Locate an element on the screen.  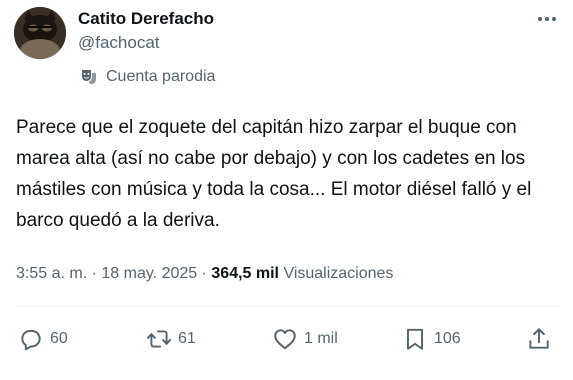
author-handle: @fachocat is located at coordinates (146, 43).